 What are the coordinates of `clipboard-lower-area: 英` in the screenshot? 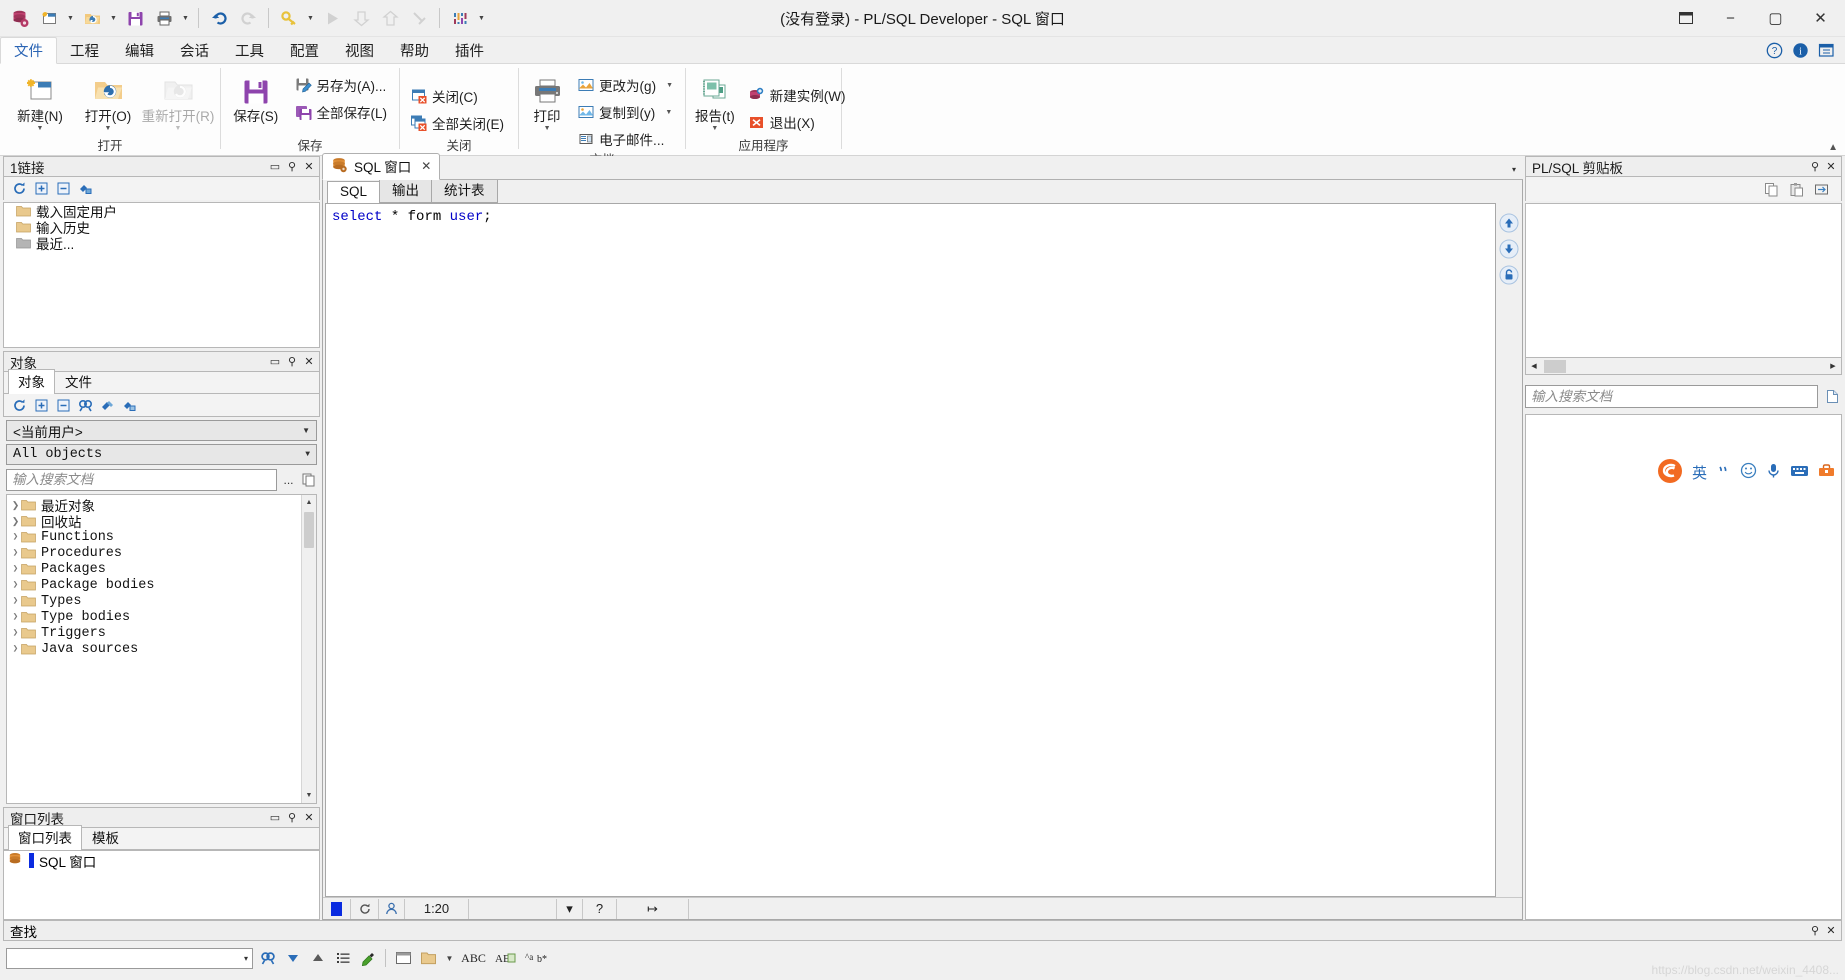 It's located at (1683, 667).